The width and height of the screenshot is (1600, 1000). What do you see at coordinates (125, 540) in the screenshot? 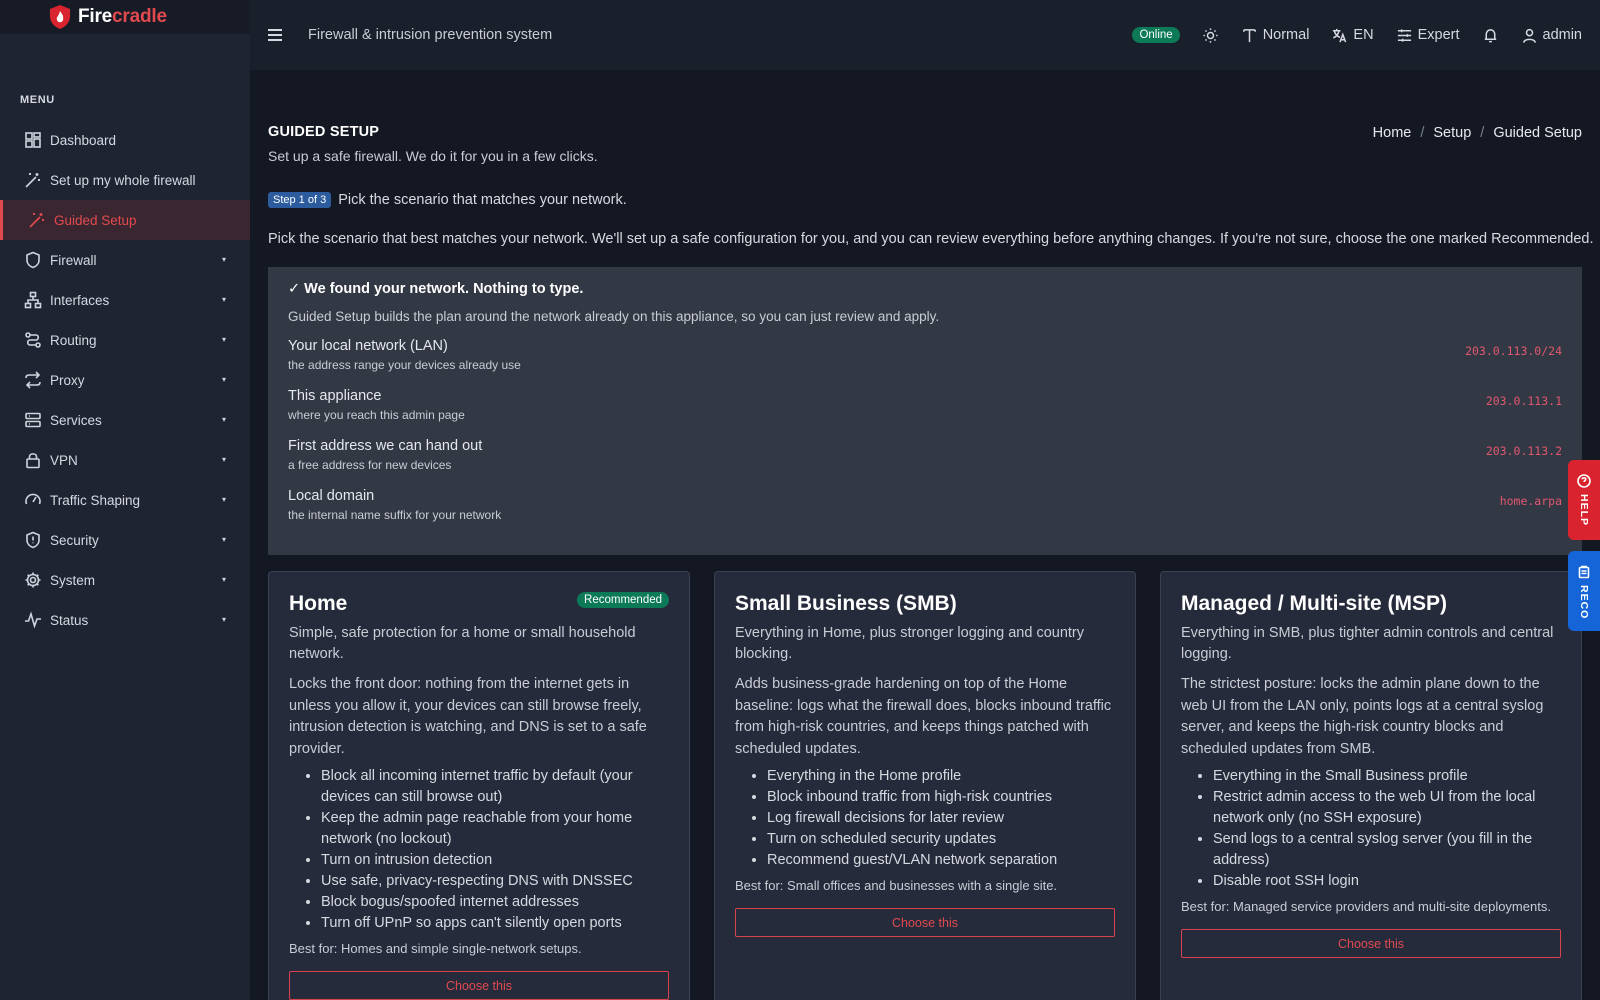
I see `sidebar-item-security: Security ▾` at bounding box center [125, 540].